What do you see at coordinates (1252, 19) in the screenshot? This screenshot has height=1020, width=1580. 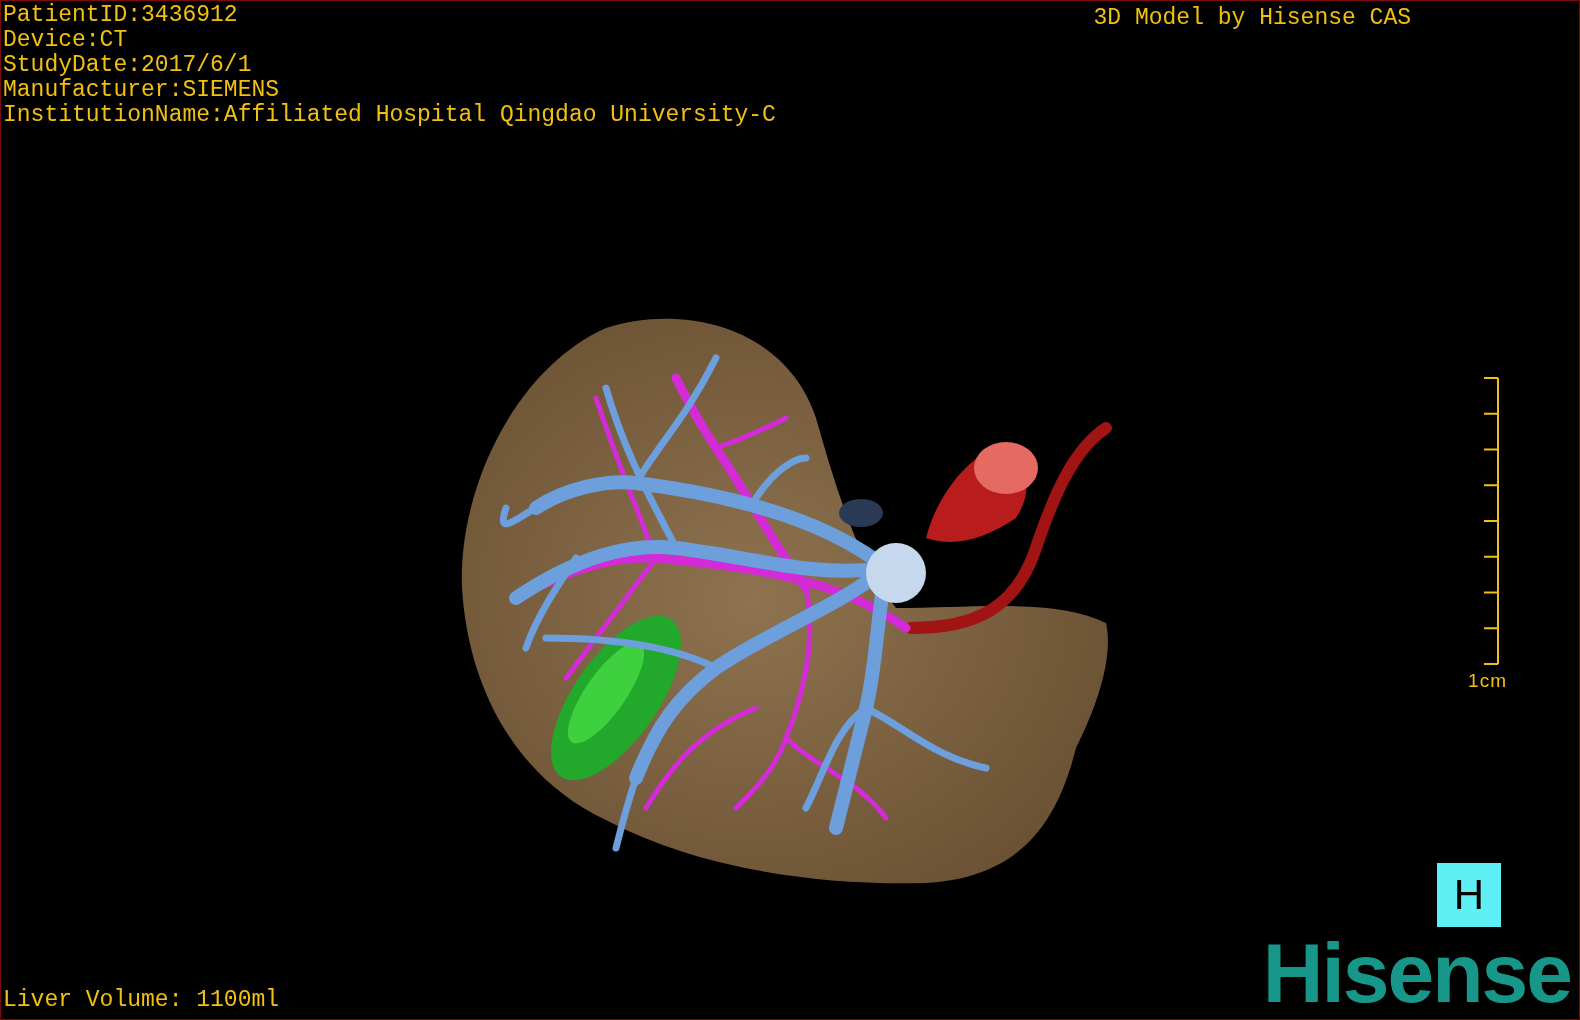 I see `viewer-title: 3D Model by Hisense CAS` at bounding box center [1252, 19].